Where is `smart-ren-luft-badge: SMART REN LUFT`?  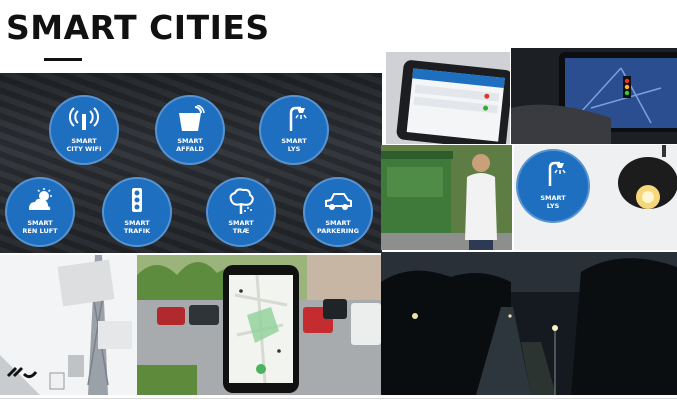
smart-ren-luft-badge: SMART REN LUFT is located at coordinates (40, 212).